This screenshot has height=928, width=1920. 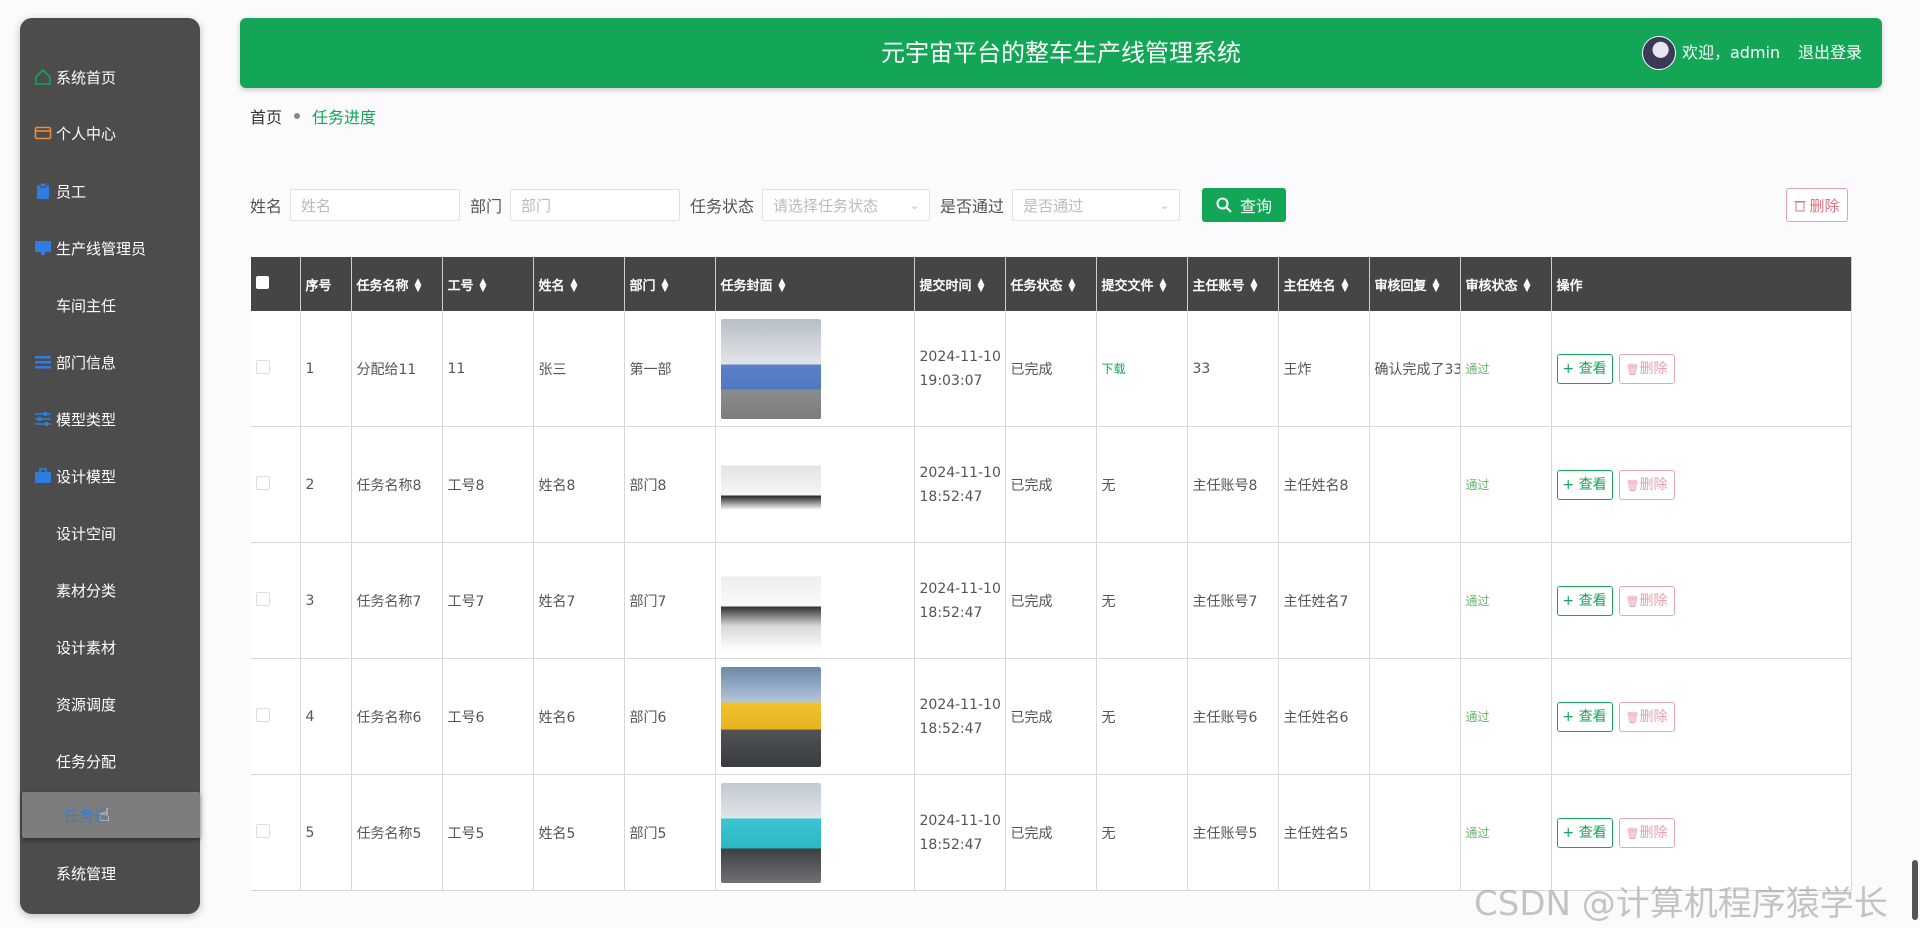 I want to click on avatar, so click(x=1659, y=53).